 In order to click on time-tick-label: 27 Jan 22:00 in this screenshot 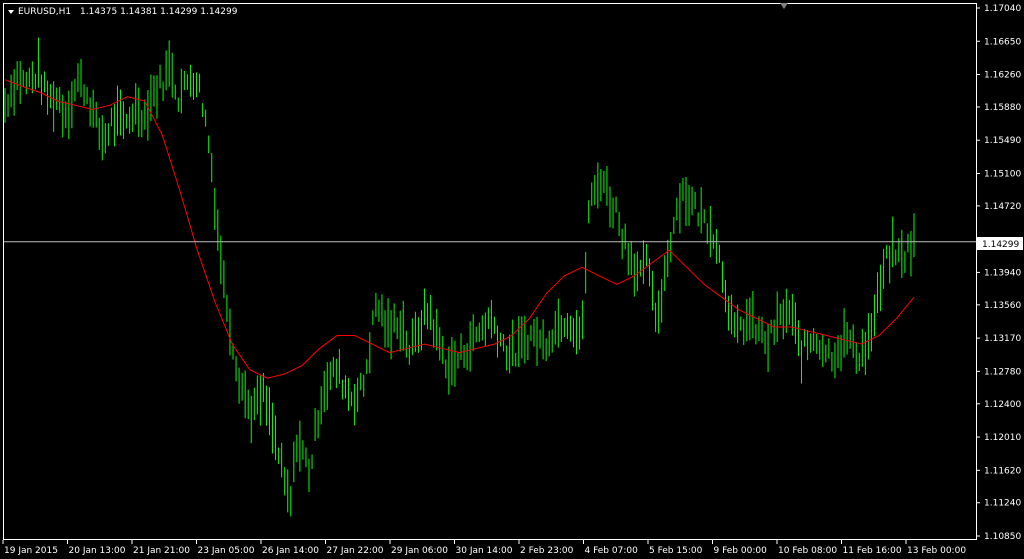, I will do `click(355, 551)`.